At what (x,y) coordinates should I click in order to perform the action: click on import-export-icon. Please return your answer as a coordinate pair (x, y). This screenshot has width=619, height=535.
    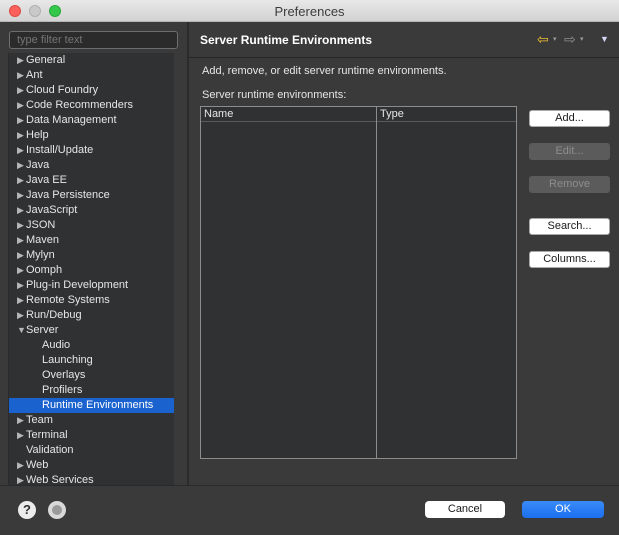
    Looking at the image, I should click on (57, 510).